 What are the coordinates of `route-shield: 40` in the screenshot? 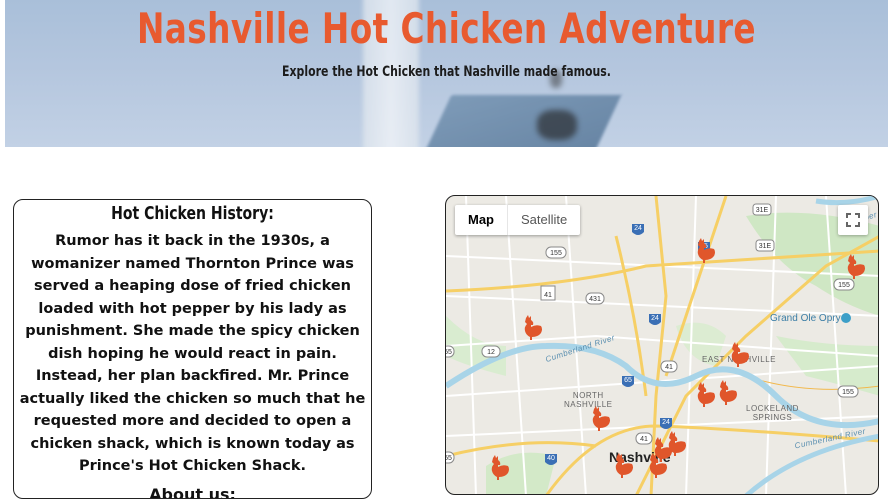 It's located at (551, 459).